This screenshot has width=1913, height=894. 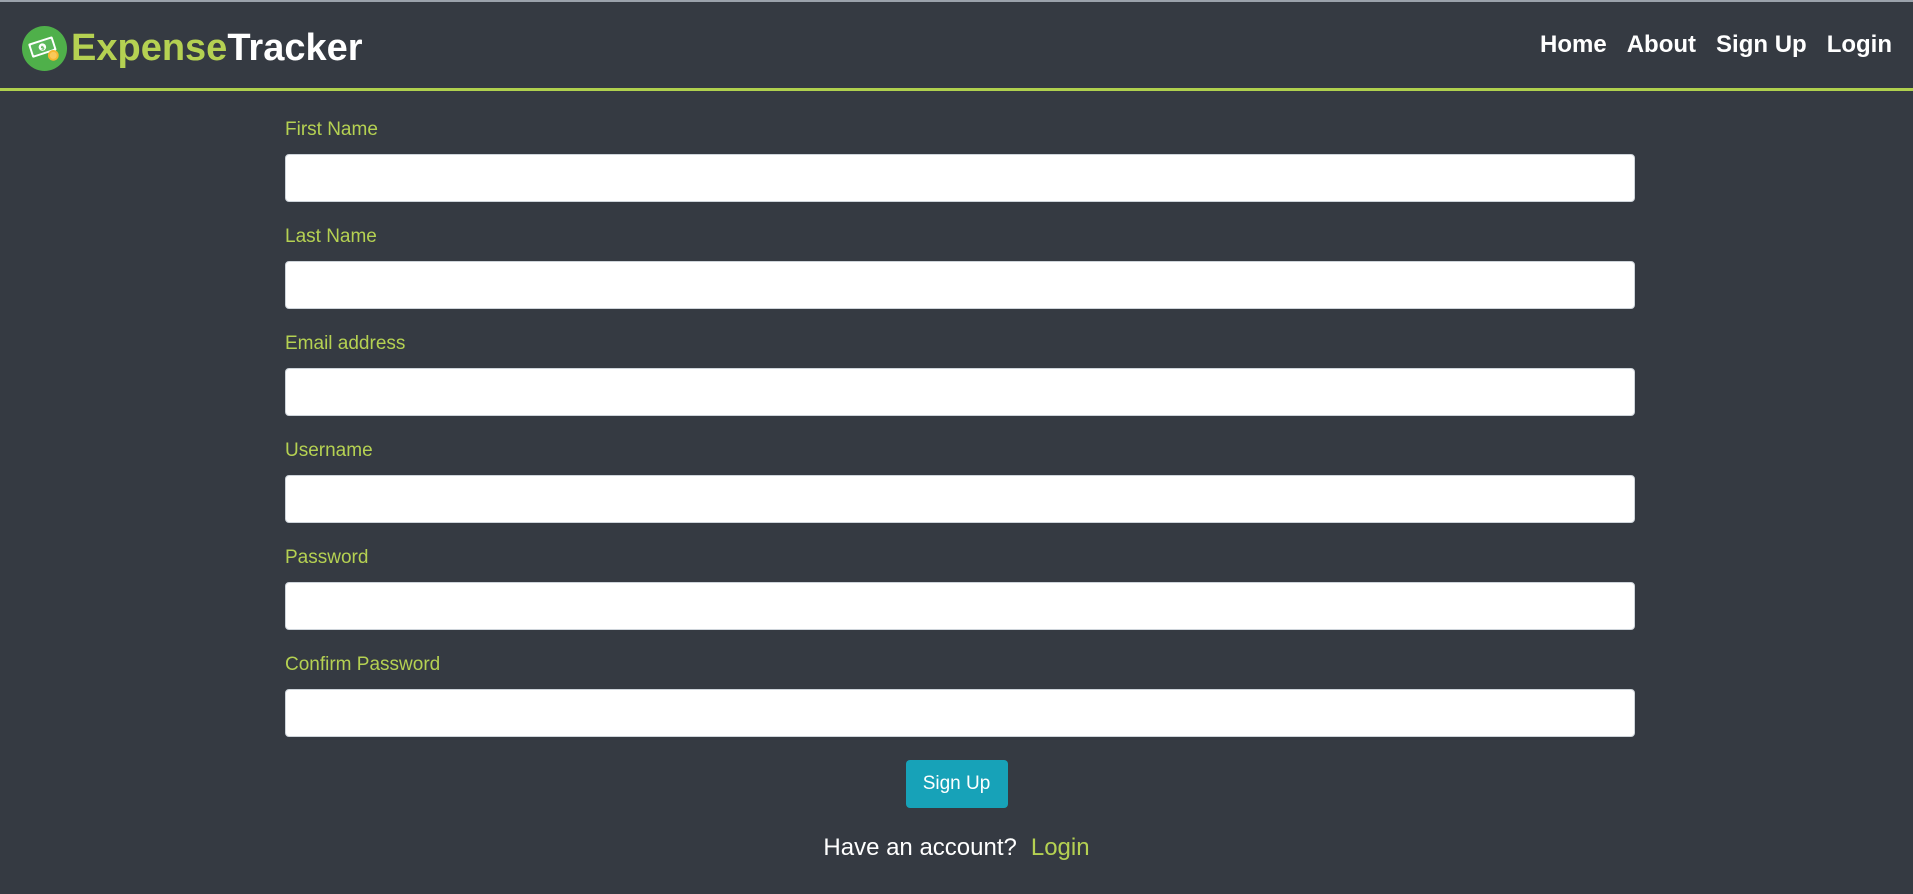 I want to click on login-prompt: Have an account? Login, so click(x=956, y=848).